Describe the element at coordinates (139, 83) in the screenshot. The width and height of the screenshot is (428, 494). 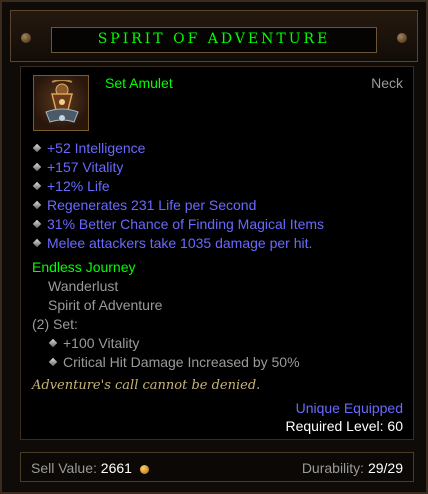
I see `item-type: Set Amulet` at that location.